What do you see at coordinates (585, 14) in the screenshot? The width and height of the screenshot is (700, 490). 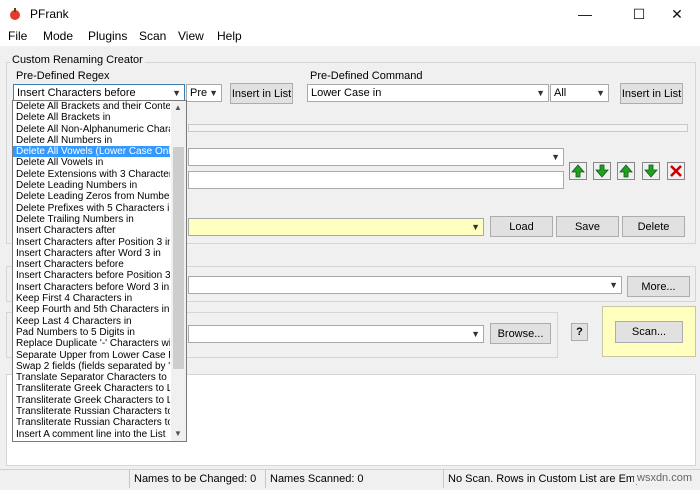 I see `minimize-button: —` at bounding box center [585, 14].